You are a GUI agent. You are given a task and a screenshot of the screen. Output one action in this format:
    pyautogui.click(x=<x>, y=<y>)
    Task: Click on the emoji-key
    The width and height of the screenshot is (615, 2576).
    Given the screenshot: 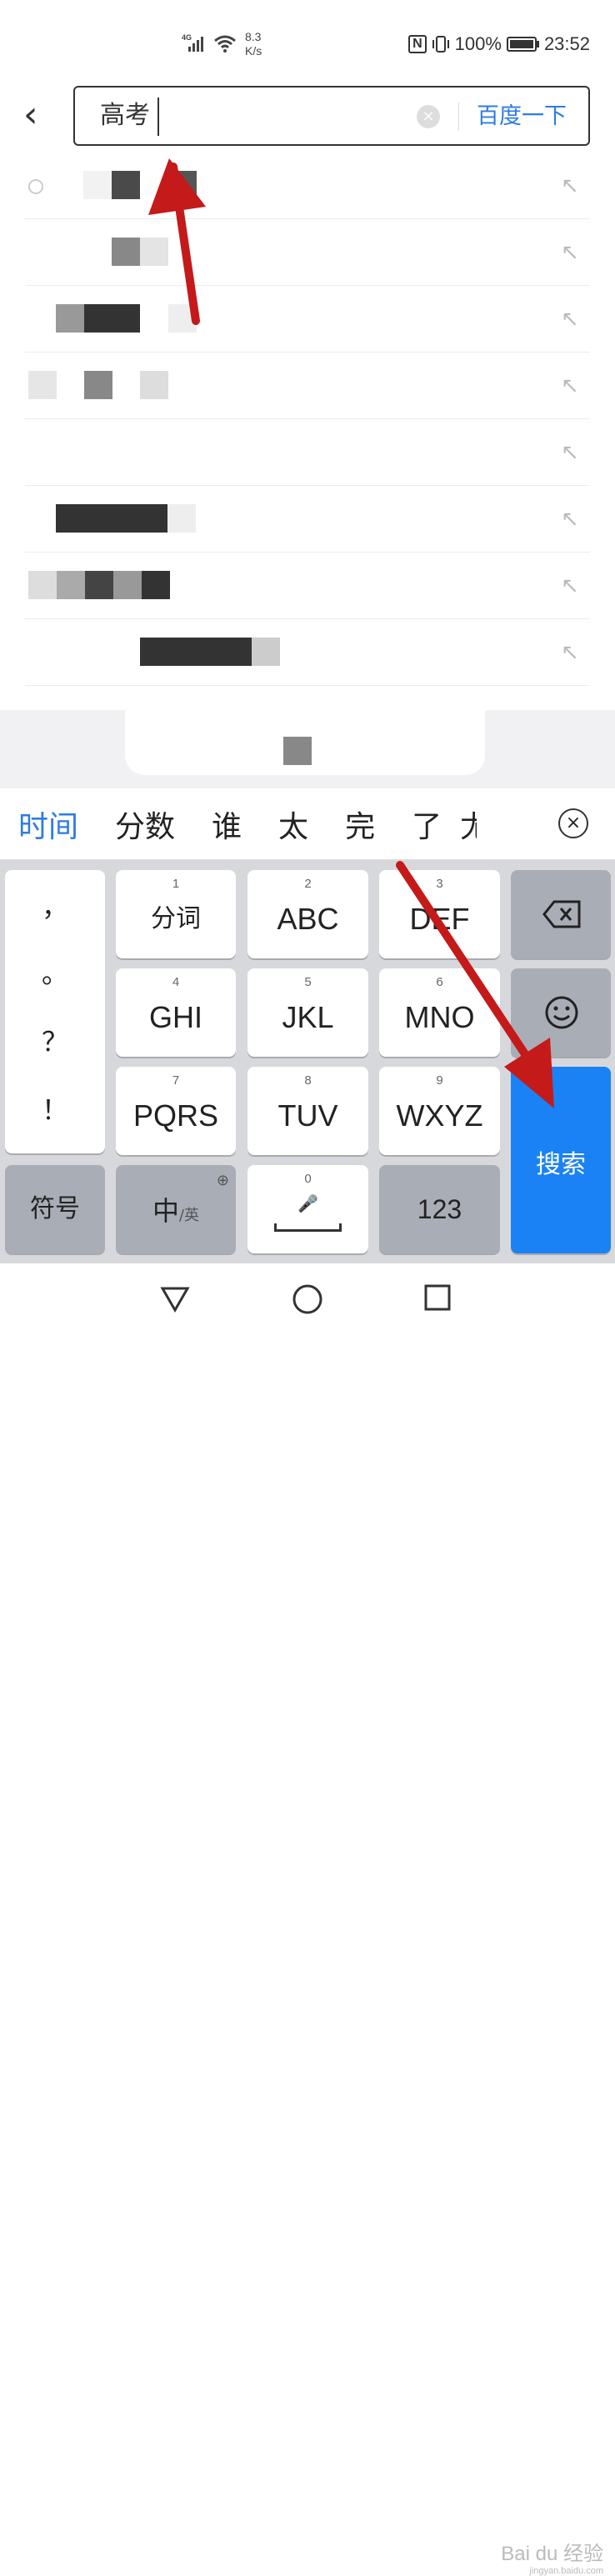 What is the action you would take?
    pyautogui.click(x=561, y=1013)
    